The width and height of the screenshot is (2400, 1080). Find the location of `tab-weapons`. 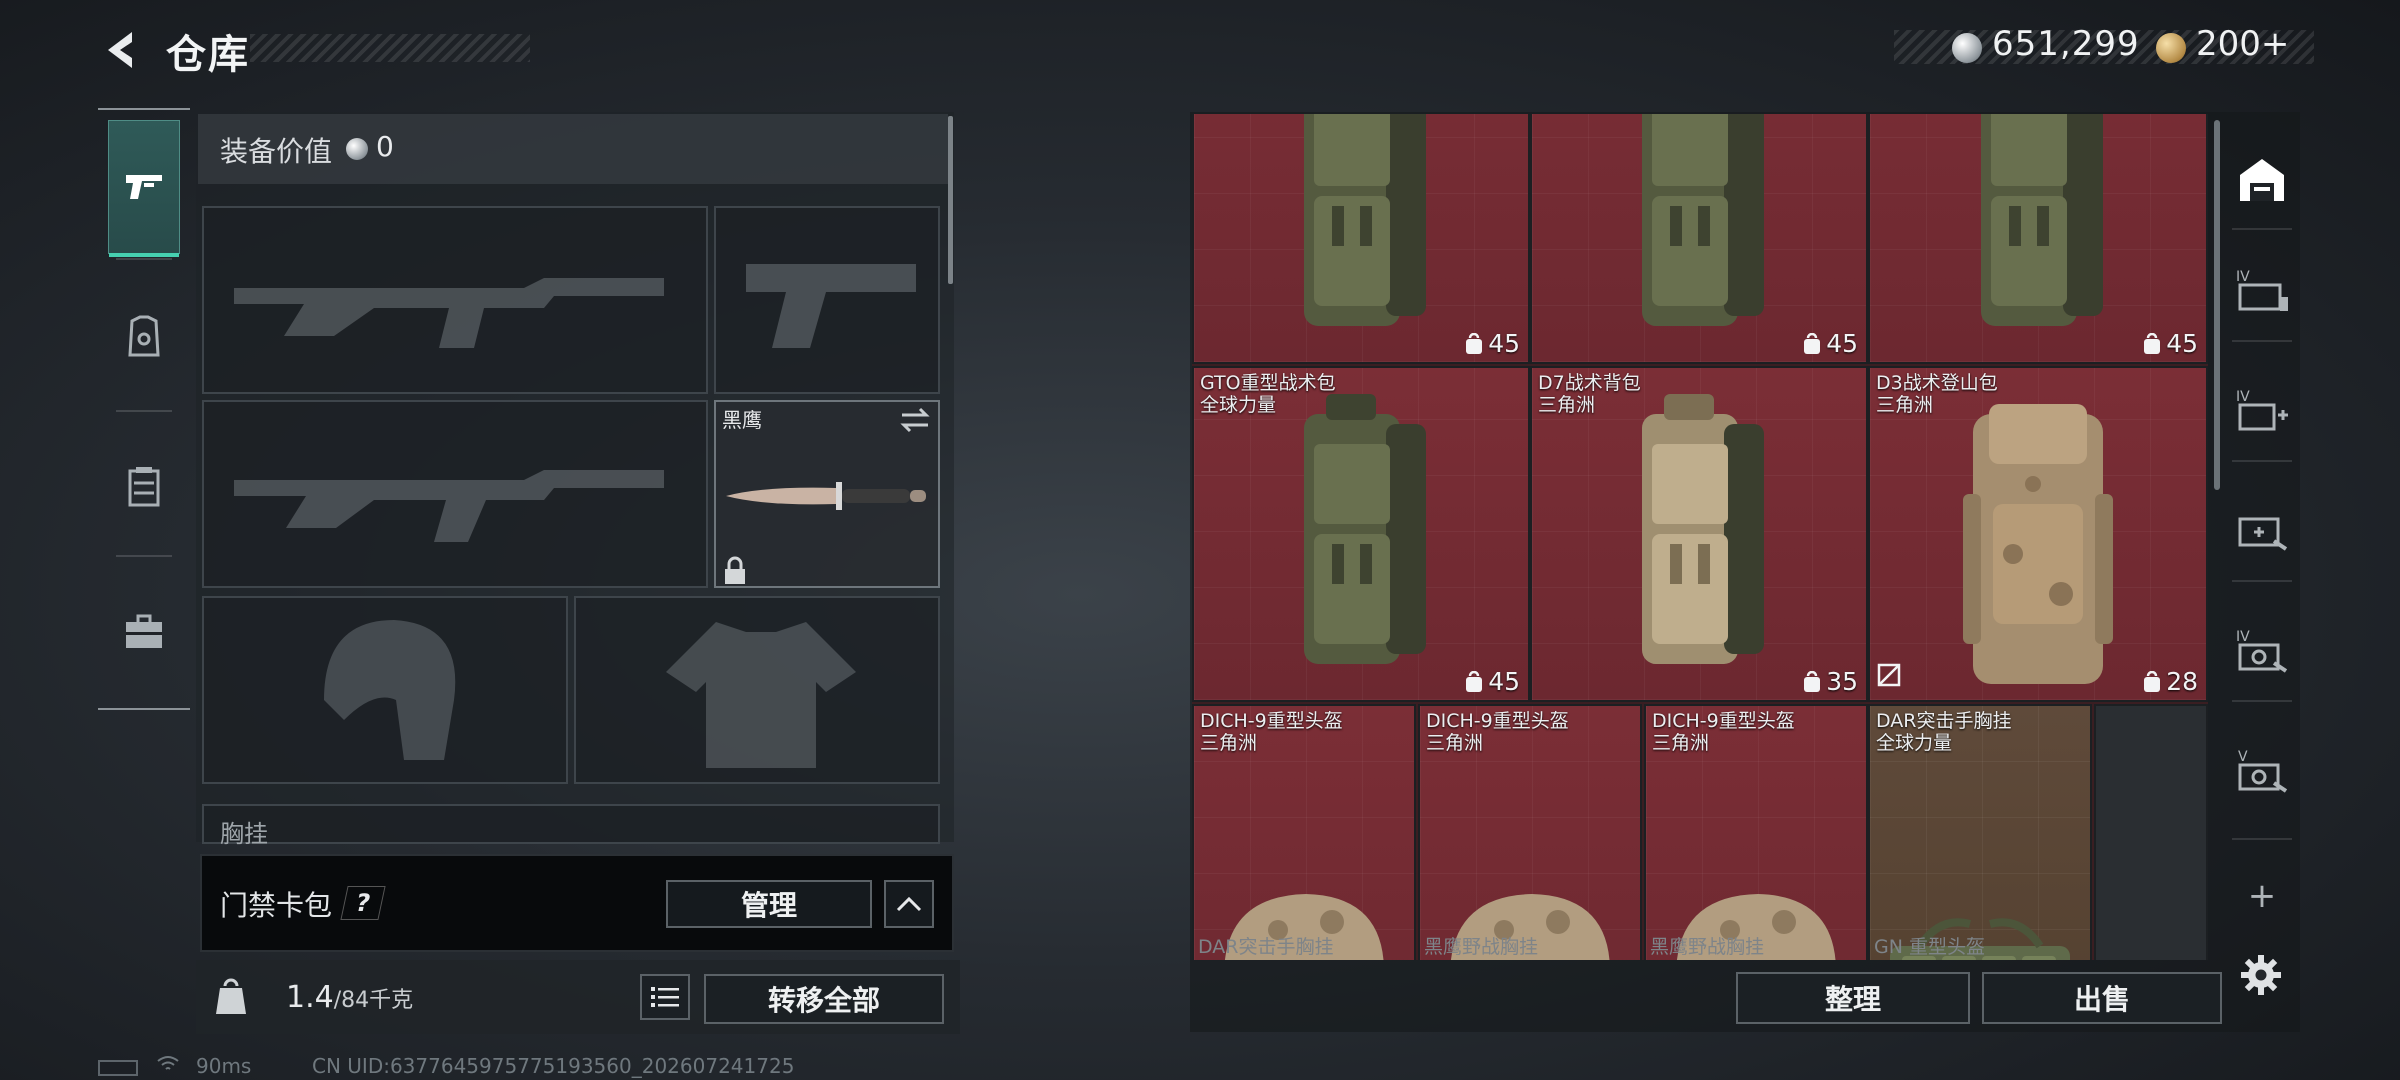

tab-weapons is located at coordinates (144, 188).